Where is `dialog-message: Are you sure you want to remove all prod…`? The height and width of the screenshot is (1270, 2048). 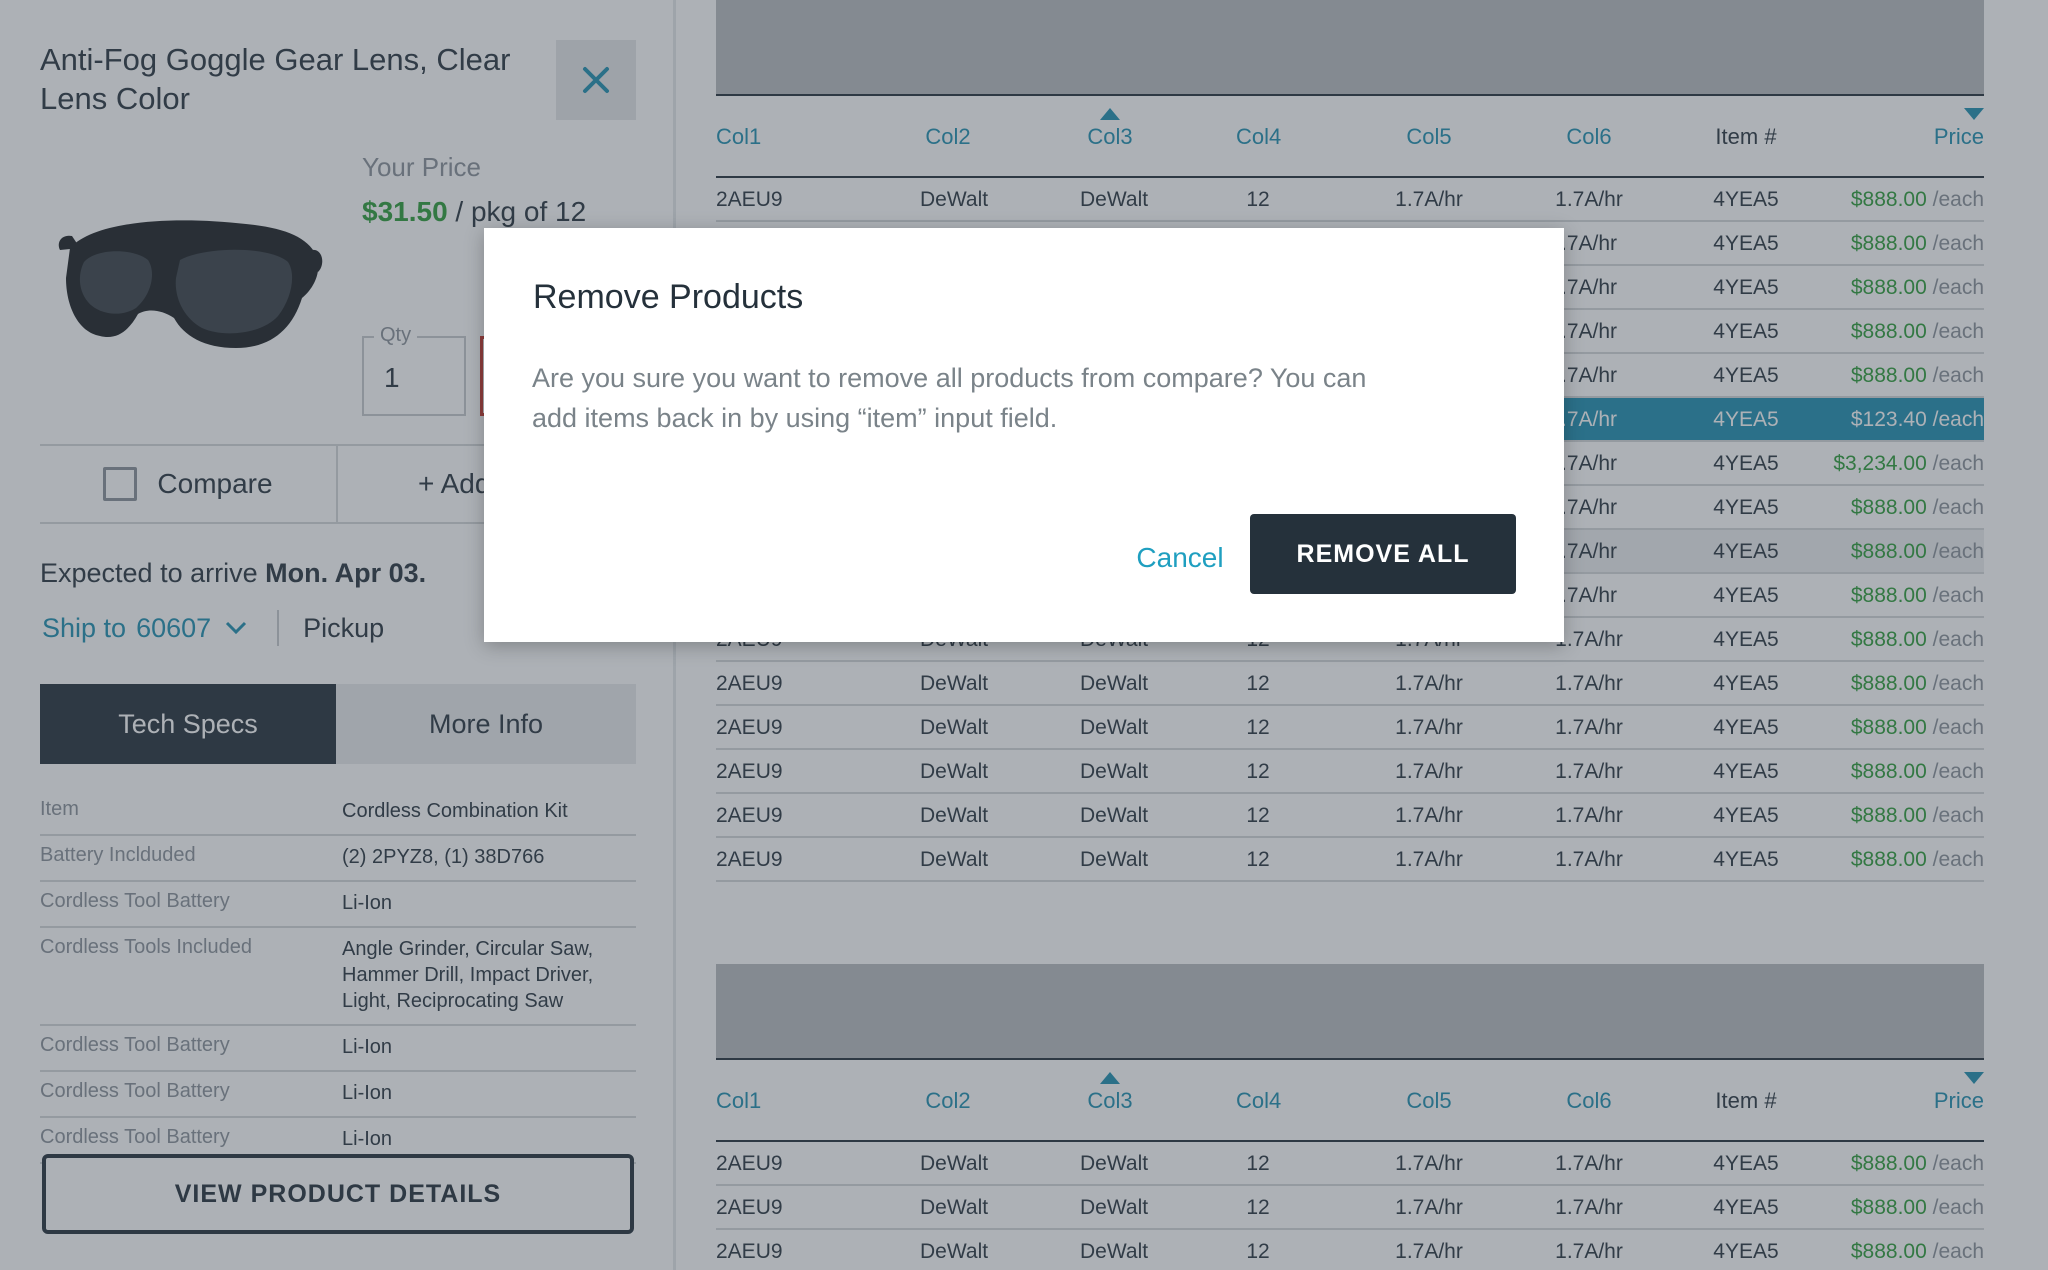
dialog-message: Are you sure you want to remove all prod… is located at coordinates (949, 398).